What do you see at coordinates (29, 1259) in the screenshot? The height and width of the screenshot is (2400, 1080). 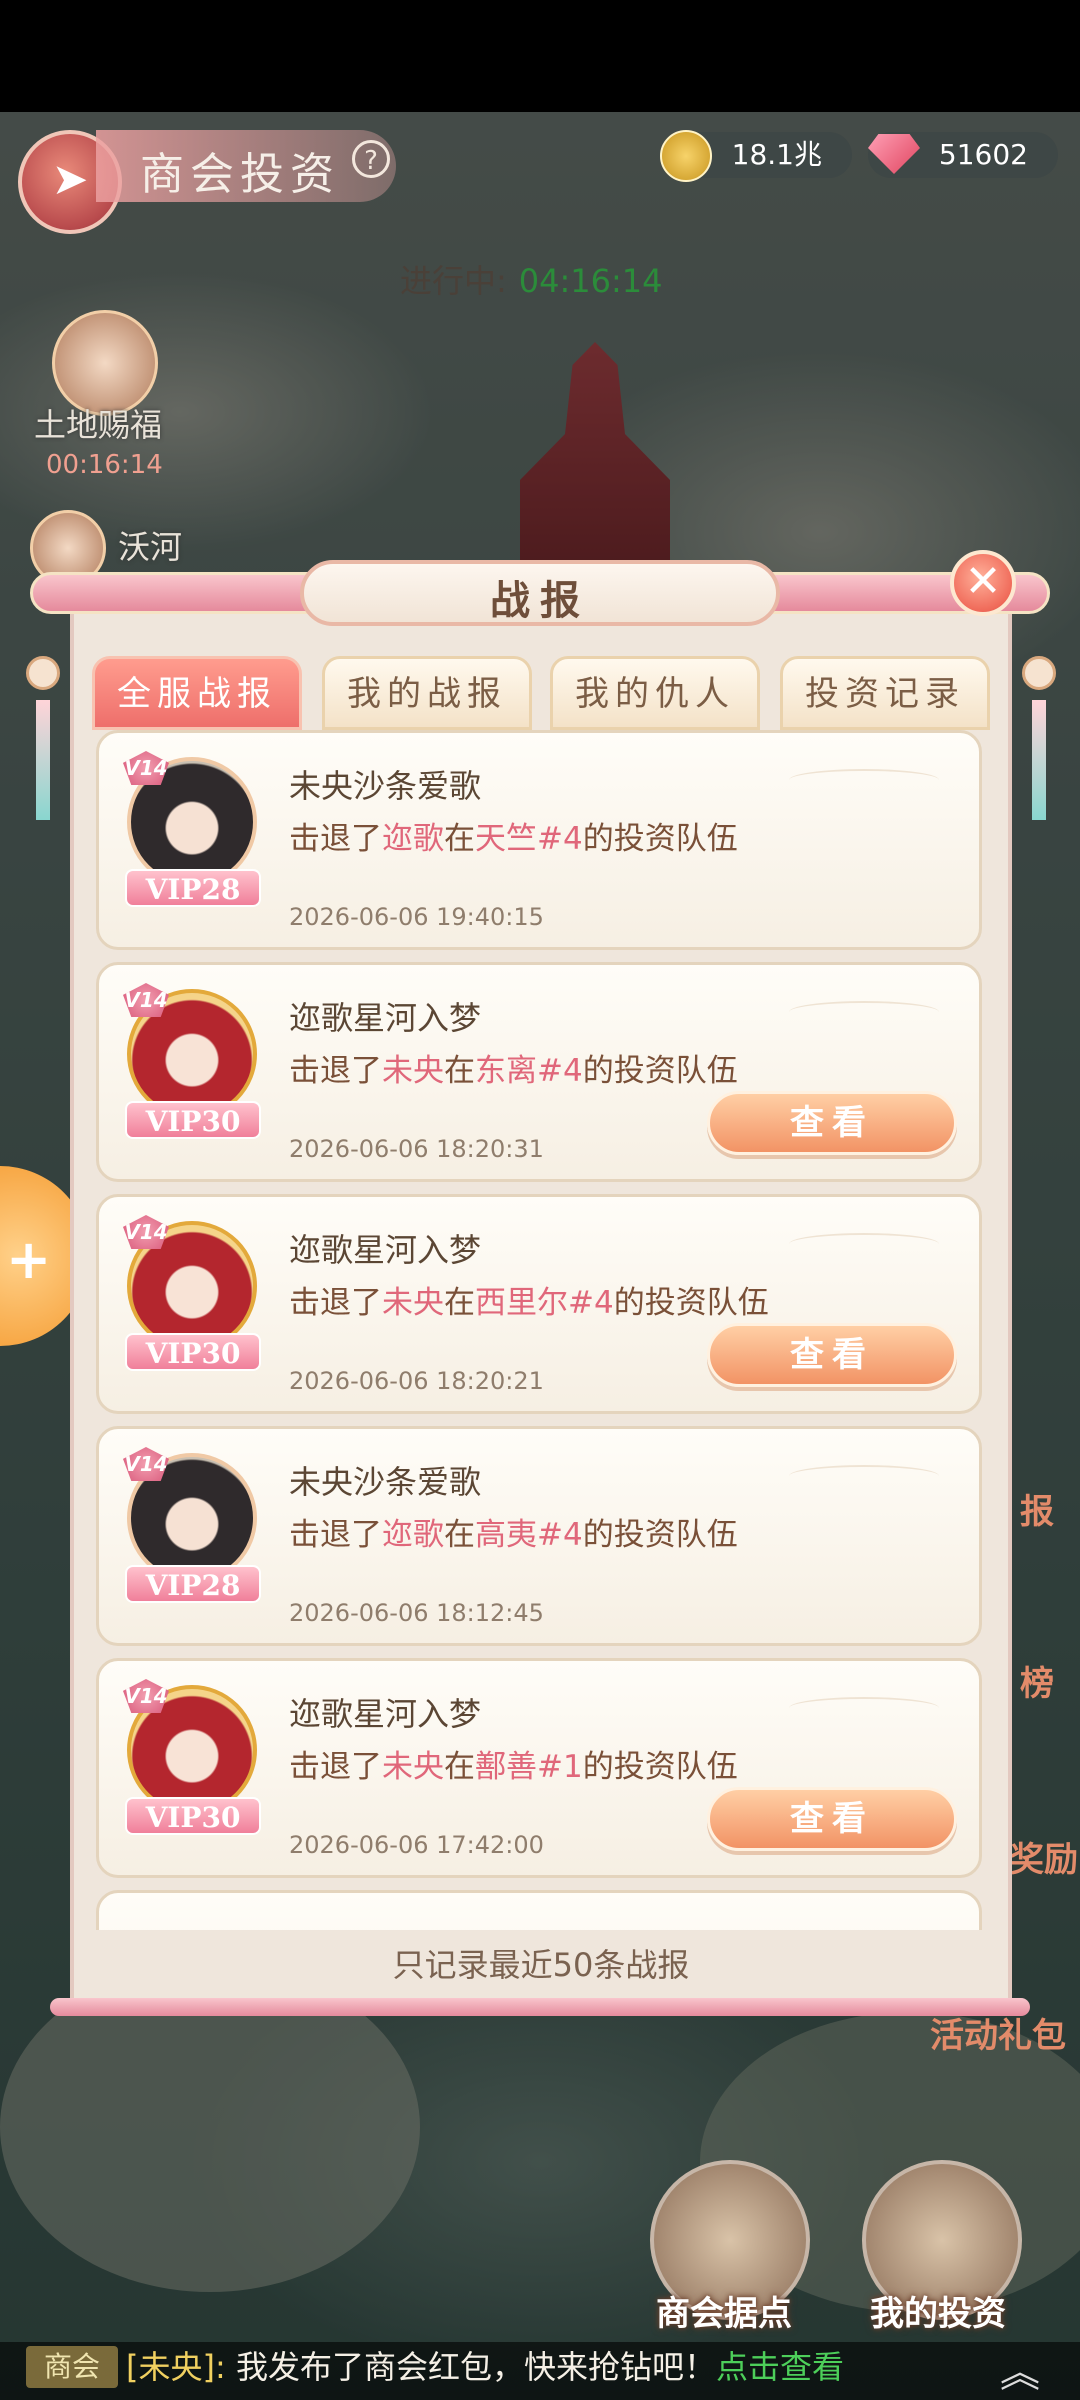 I see `plus-icon: +` at bounding box center [29, 1259].